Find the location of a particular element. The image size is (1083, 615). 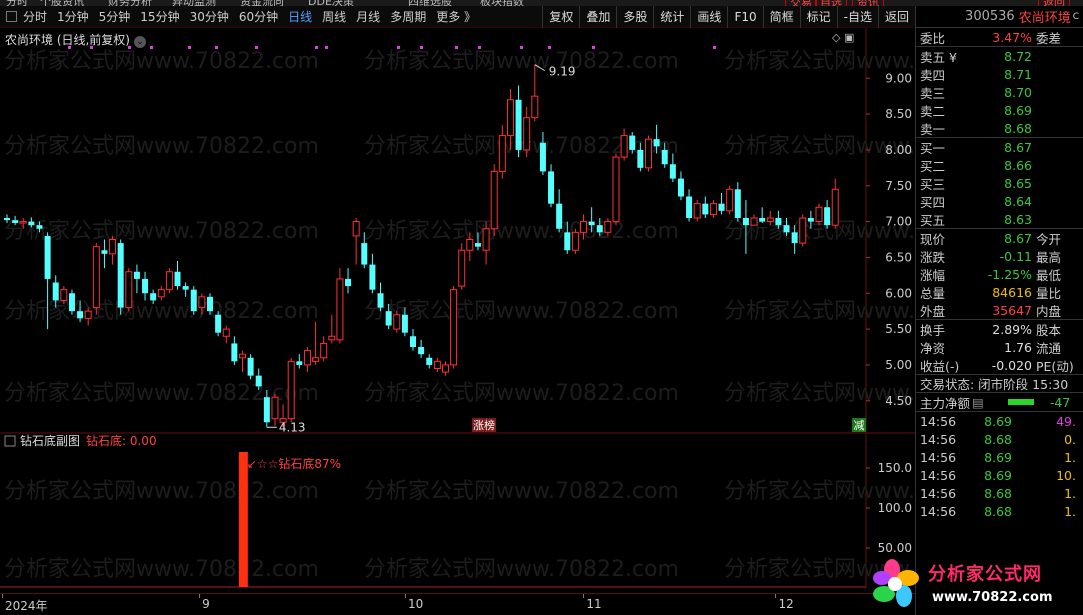

period-list: 分时 1分钟 5分钟 15分钟 30分钟 60分钟 日线 周线 月线 多周期 更多 》 is located at coordinates (254, 16).